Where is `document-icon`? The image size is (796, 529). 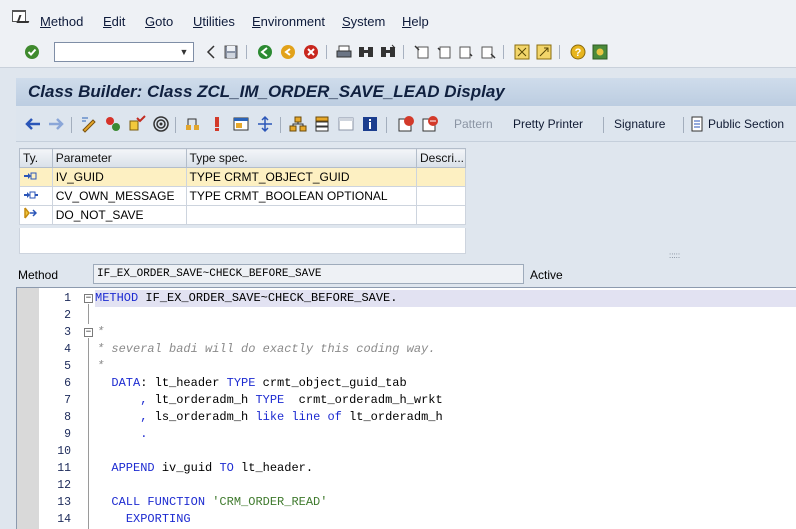
document-icon is located at coordinates (697, 124).